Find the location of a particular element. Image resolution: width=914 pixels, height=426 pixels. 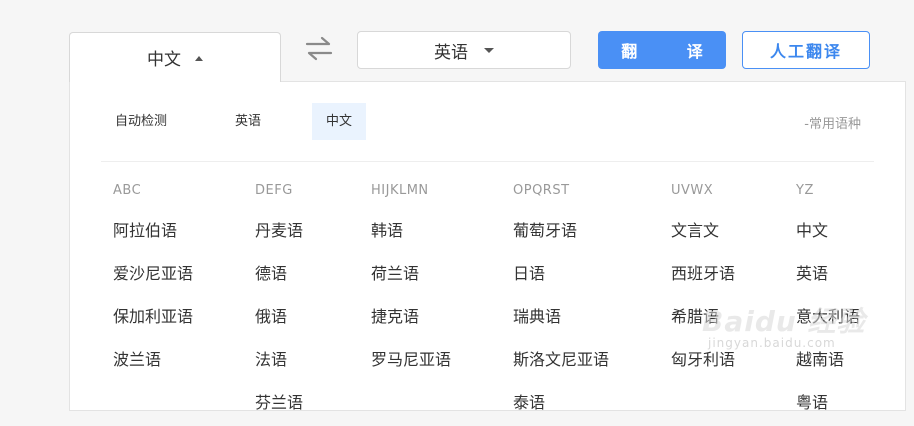

column-header: DEFG is located at coordinates (274, 190).